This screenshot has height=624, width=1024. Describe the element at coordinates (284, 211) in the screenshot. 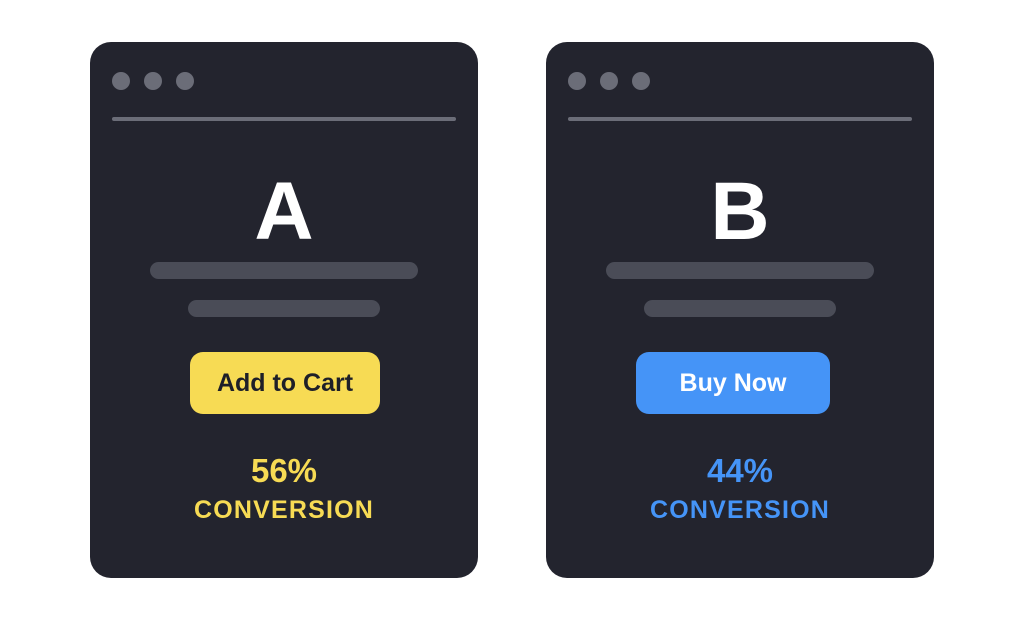

I see `variant-letter-a: A` at that location.